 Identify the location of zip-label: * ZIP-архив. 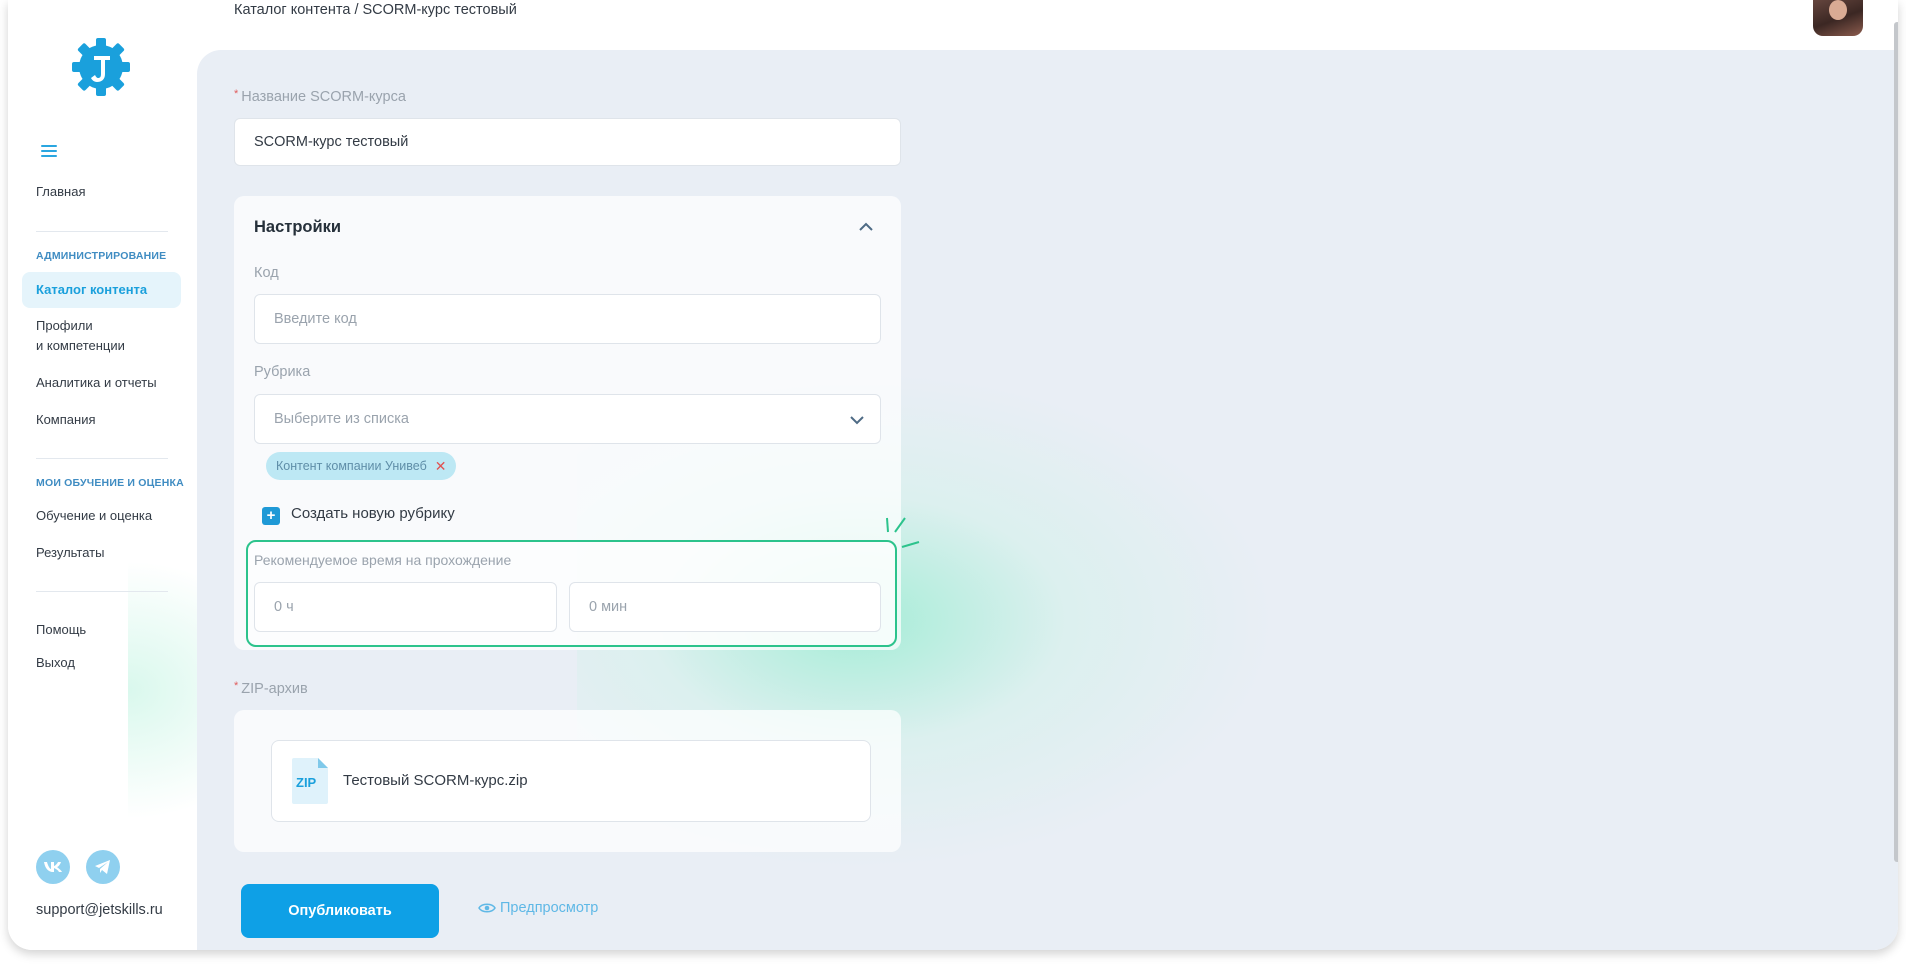
(271, 688).